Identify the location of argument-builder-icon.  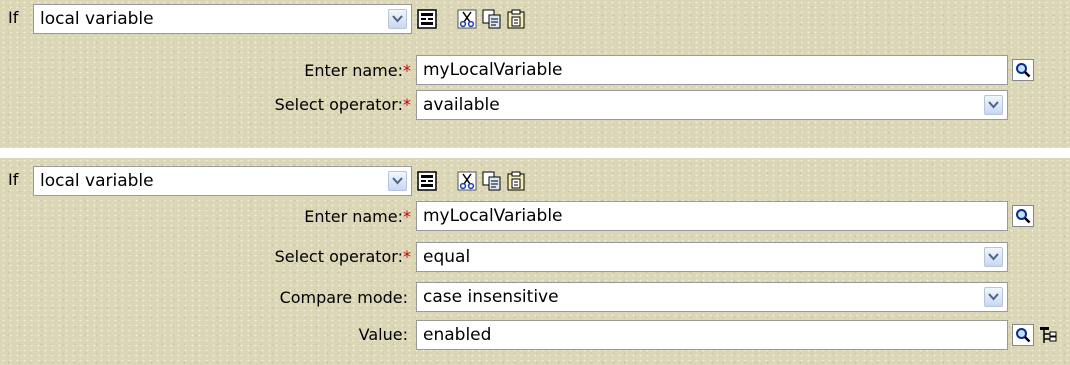
(1048, 335).